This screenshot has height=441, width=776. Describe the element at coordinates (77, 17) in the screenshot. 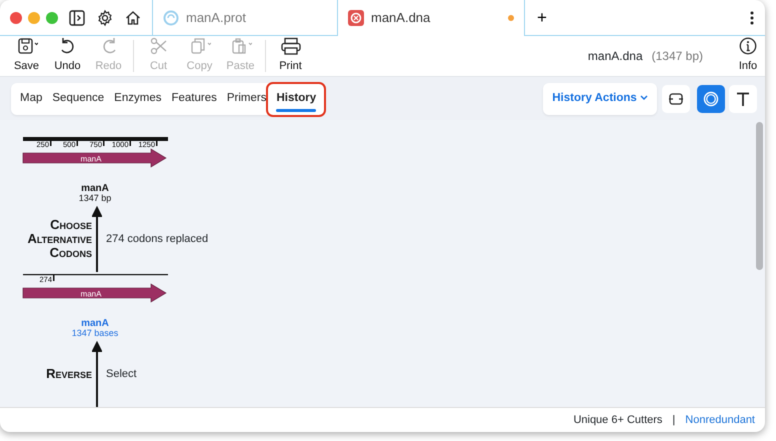

I see `sidebar-toggle-icon` at that location.